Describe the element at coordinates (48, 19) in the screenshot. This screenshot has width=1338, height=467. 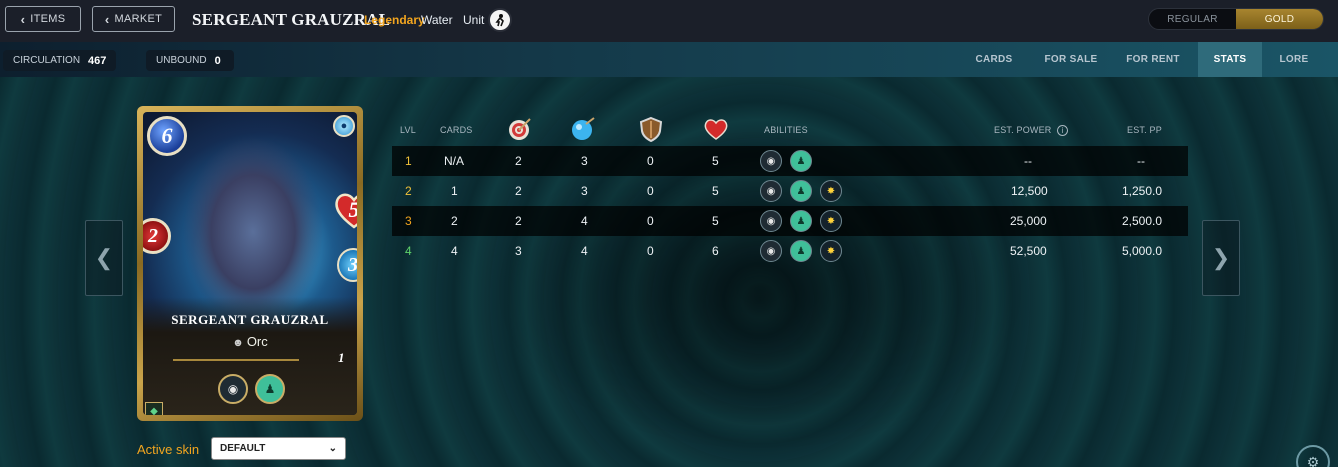
I see `items-button-label: ITEMS` at that location.